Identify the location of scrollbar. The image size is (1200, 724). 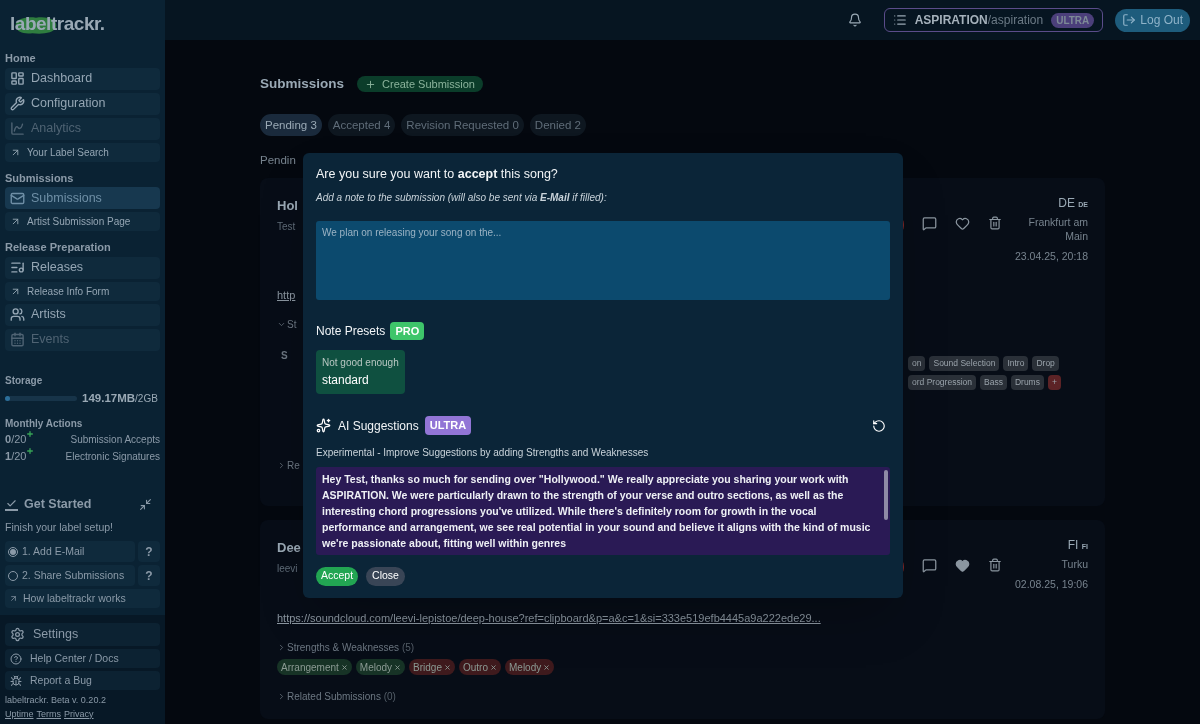
(886, 494).